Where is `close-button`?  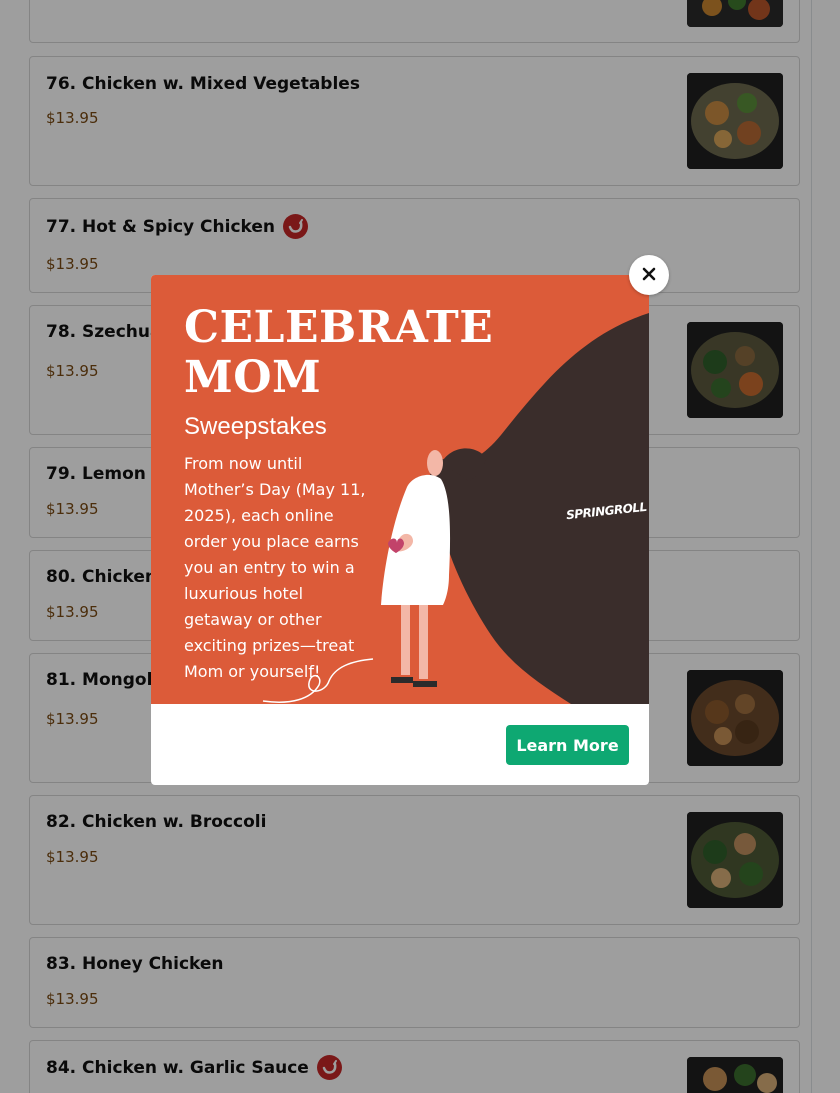 close-button is located at coordinates (649, 275).